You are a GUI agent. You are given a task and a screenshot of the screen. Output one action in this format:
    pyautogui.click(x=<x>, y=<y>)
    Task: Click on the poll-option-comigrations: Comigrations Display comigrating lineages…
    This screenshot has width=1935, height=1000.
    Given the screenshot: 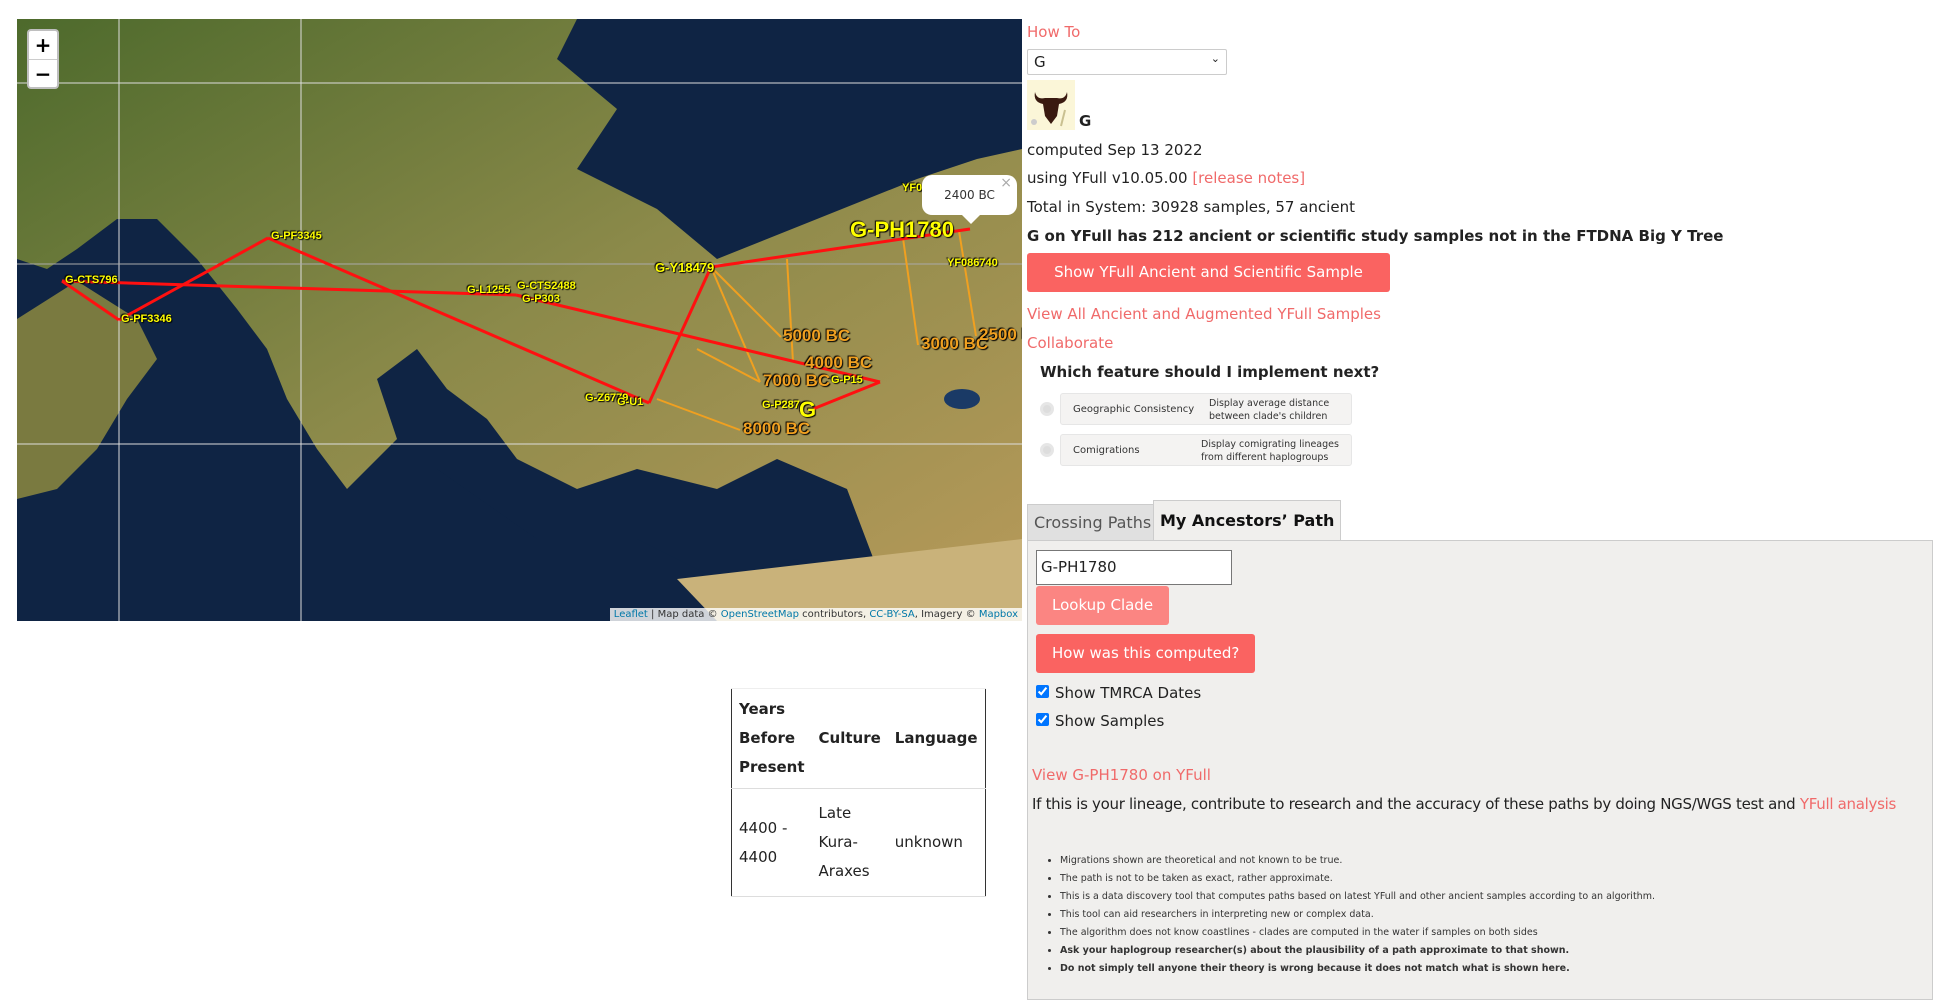 What is the action you would take?
    pyautogui.click(x=1196, y=450)
    